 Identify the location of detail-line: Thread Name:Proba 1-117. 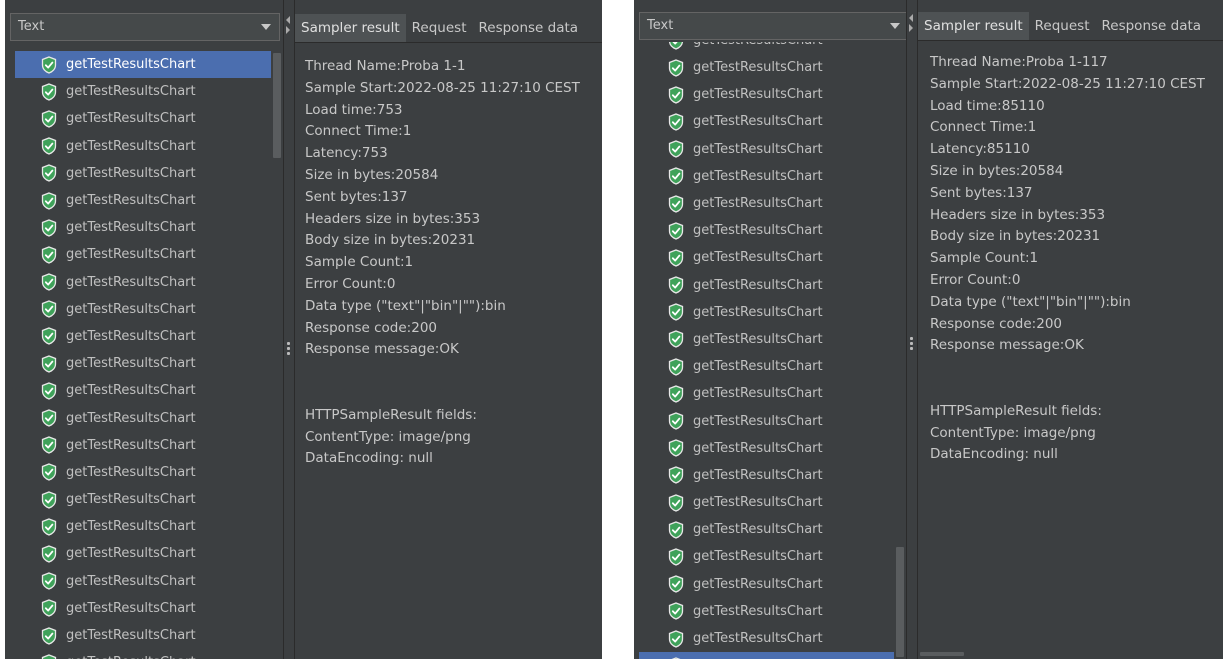
(1019, 62).